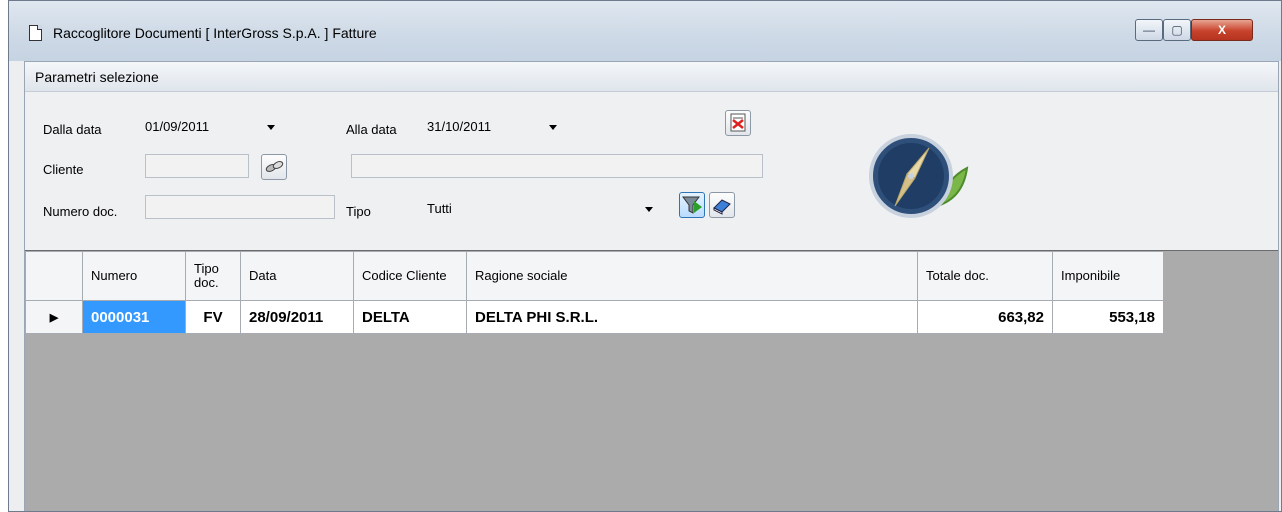  I want to click on document-icon, so click(35, 33).